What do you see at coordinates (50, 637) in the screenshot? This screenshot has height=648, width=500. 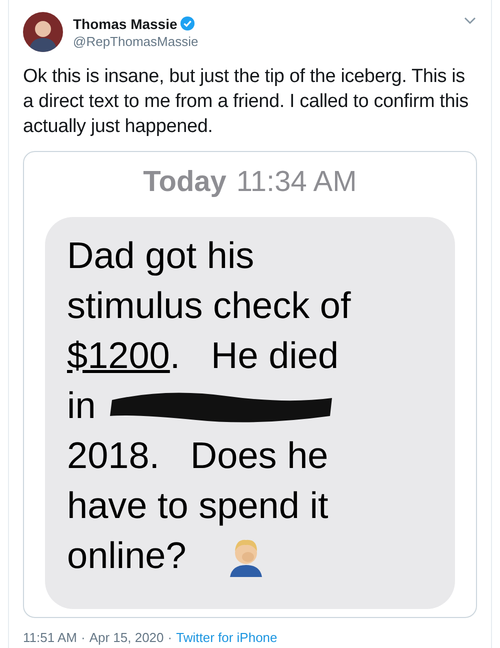 I see `tweet-time: 11:51 AM` at bounding box center [50, 637].